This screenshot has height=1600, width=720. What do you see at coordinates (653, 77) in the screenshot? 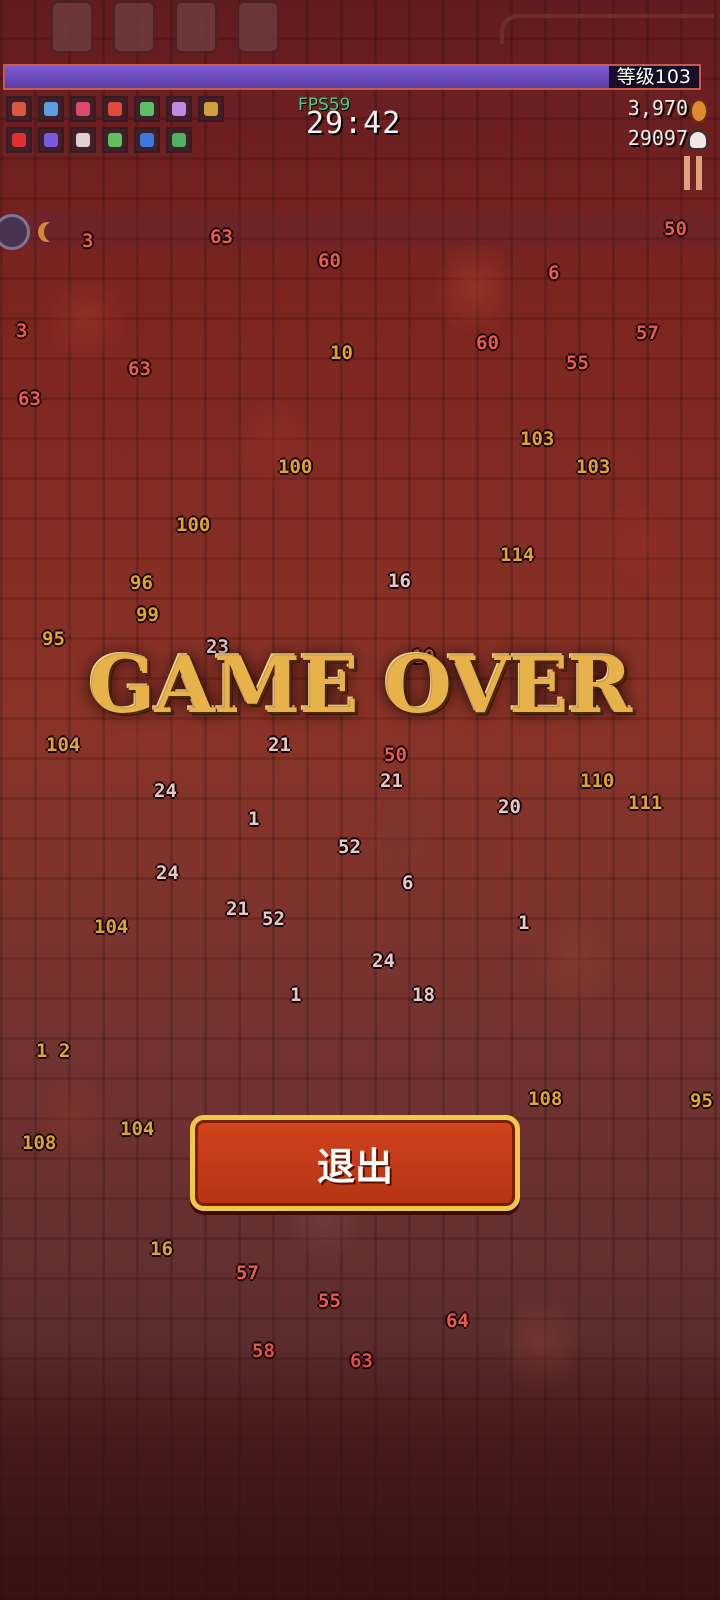
I see `level-label: 等级103` at bounding box center [653, 77].